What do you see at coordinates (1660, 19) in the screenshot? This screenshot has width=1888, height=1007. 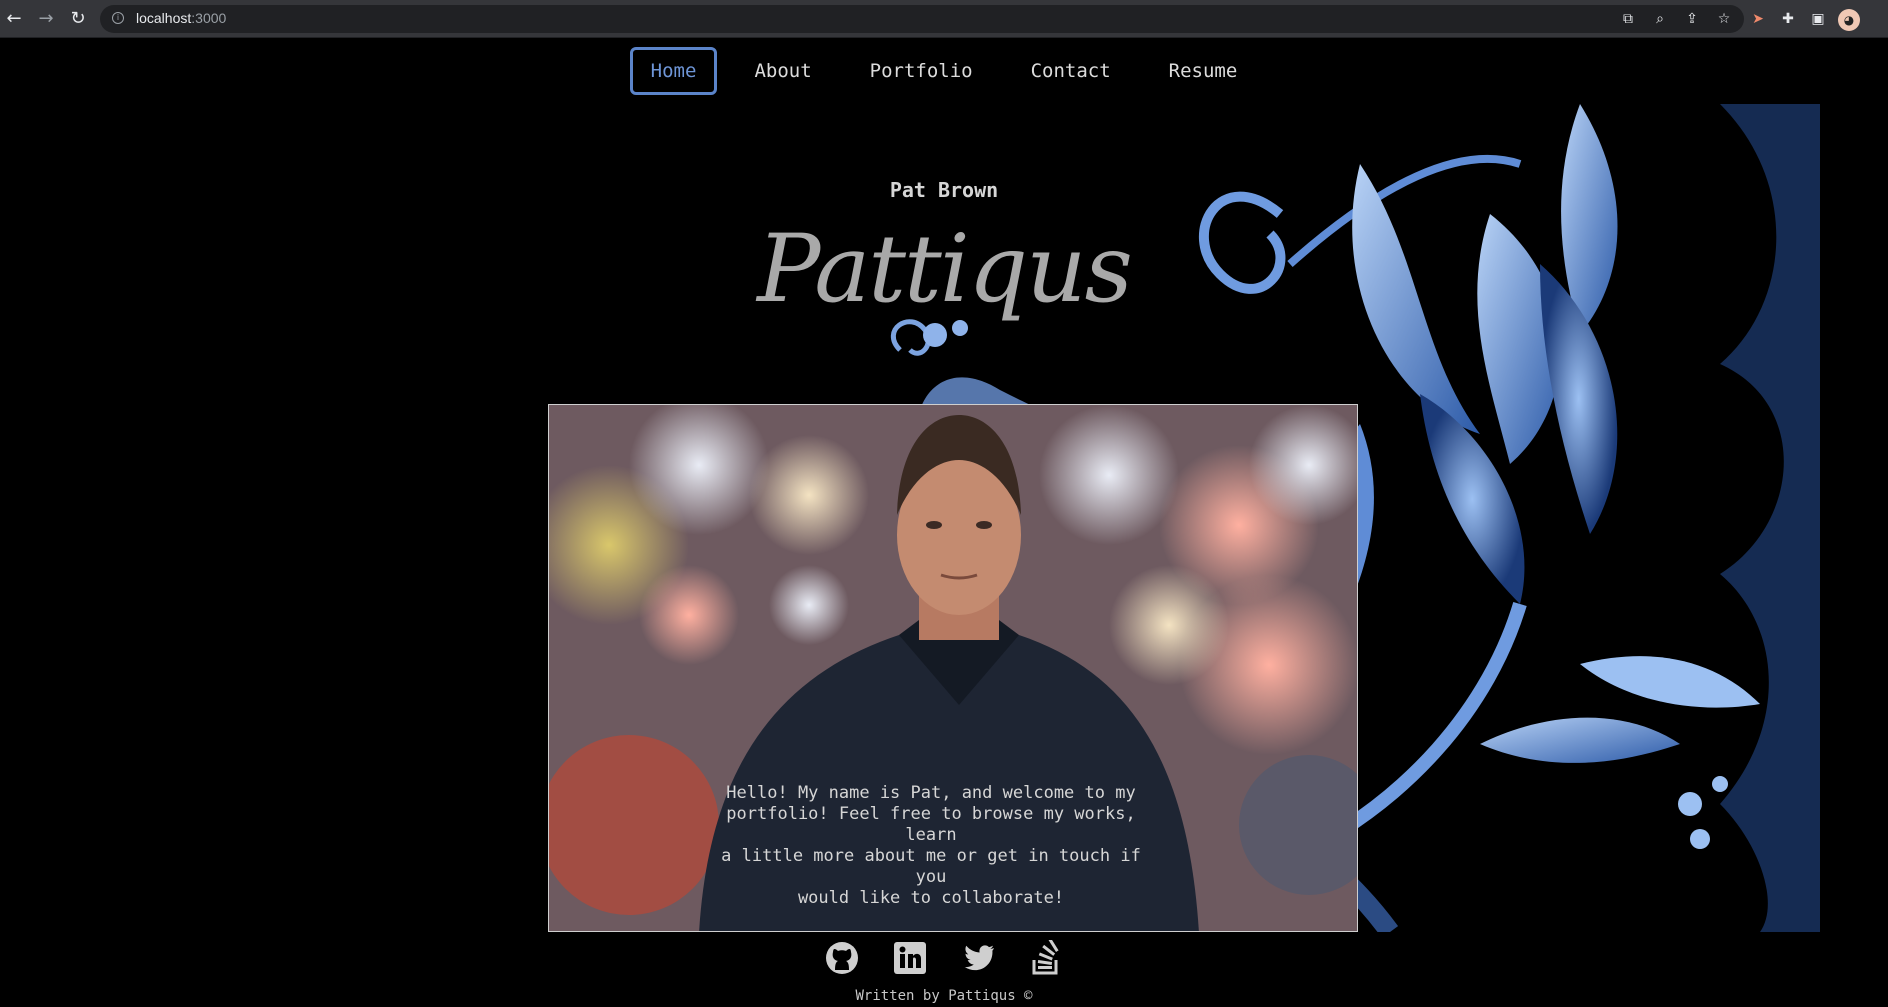 I see `zoom-icon: ⌕` at bounding box center [1660, 19].